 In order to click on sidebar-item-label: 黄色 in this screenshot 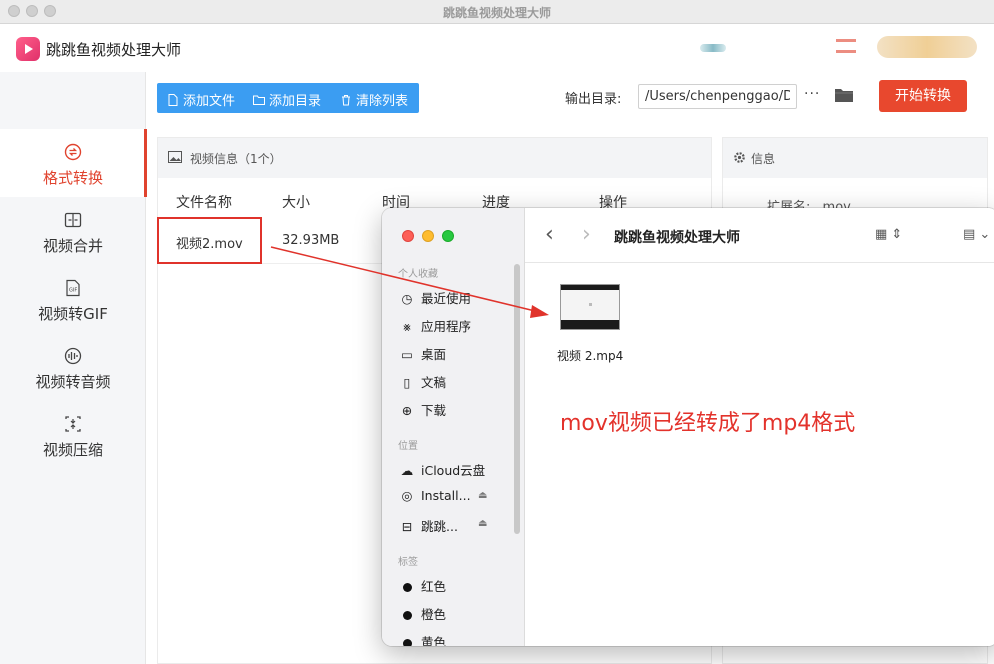, I will do `click(434, 640)`.